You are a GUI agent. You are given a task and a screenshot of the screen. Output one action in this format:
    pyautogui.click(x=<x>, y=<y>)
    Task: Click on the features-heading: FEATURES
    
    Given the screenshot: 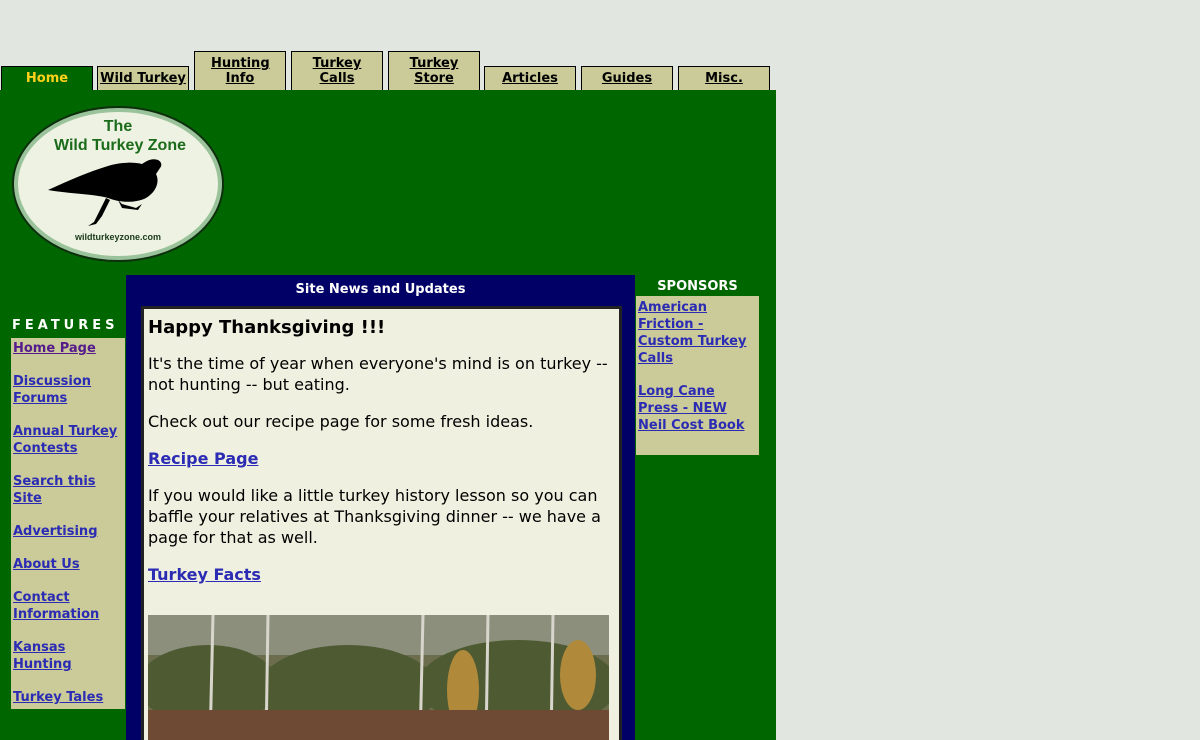 What is the action you would take?
    pyautogui.click(x=65, y=325)
    